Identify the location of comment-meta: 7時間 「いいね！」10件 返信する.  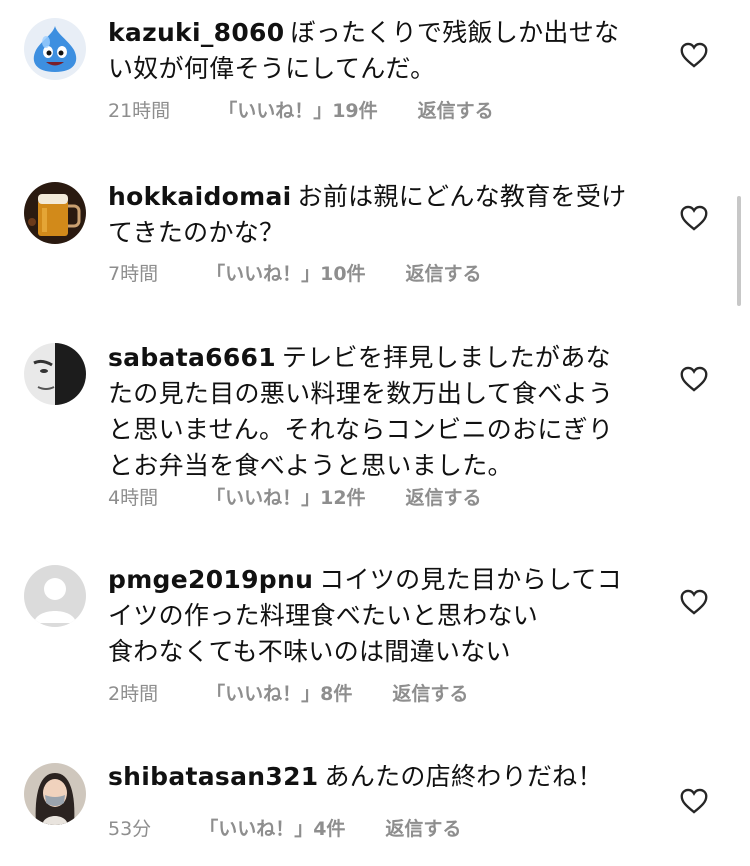
(295, 272).